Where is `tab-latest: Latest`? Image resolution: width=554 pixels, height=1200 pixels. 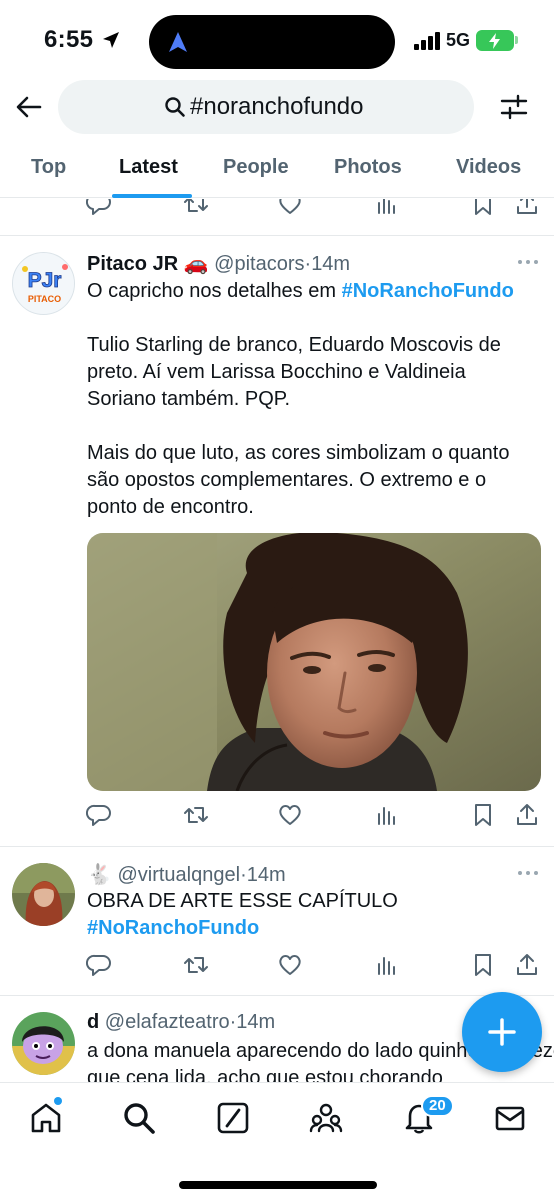
tab-latest: Latest is located at coordinates (148, 167).